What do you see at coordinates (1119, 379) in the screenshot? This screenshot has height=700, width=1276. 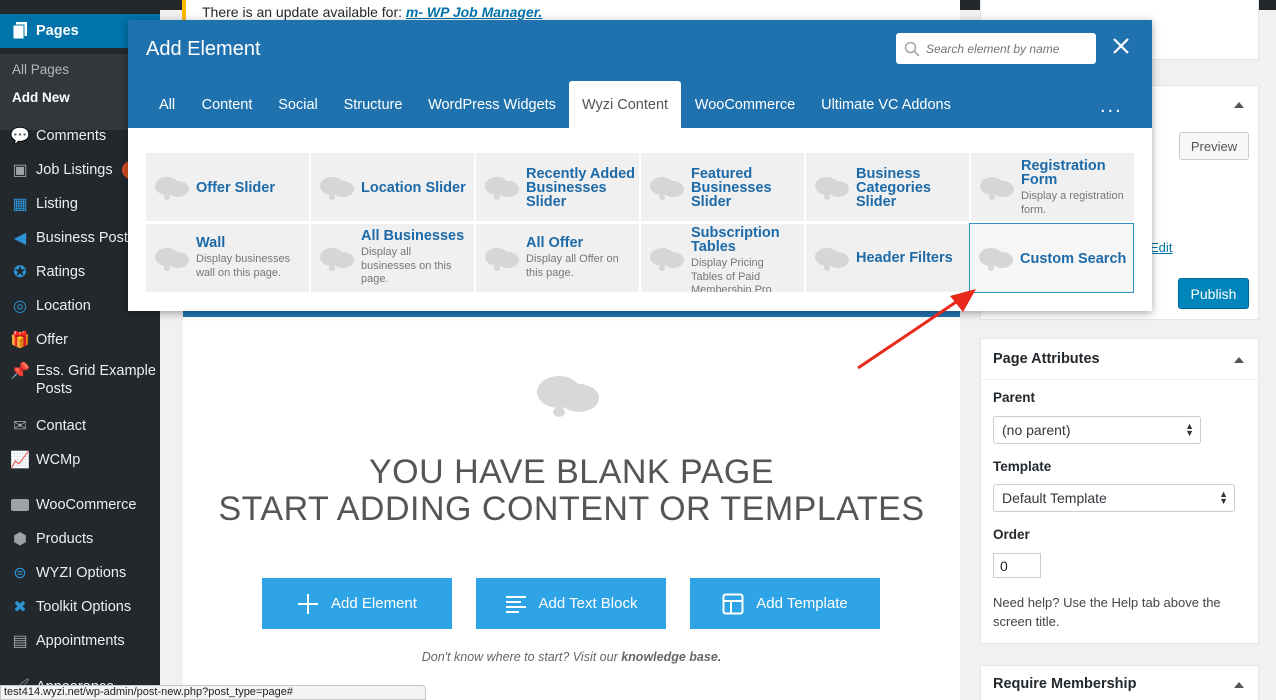 I see `divider` at bounding box center [1119, 379].